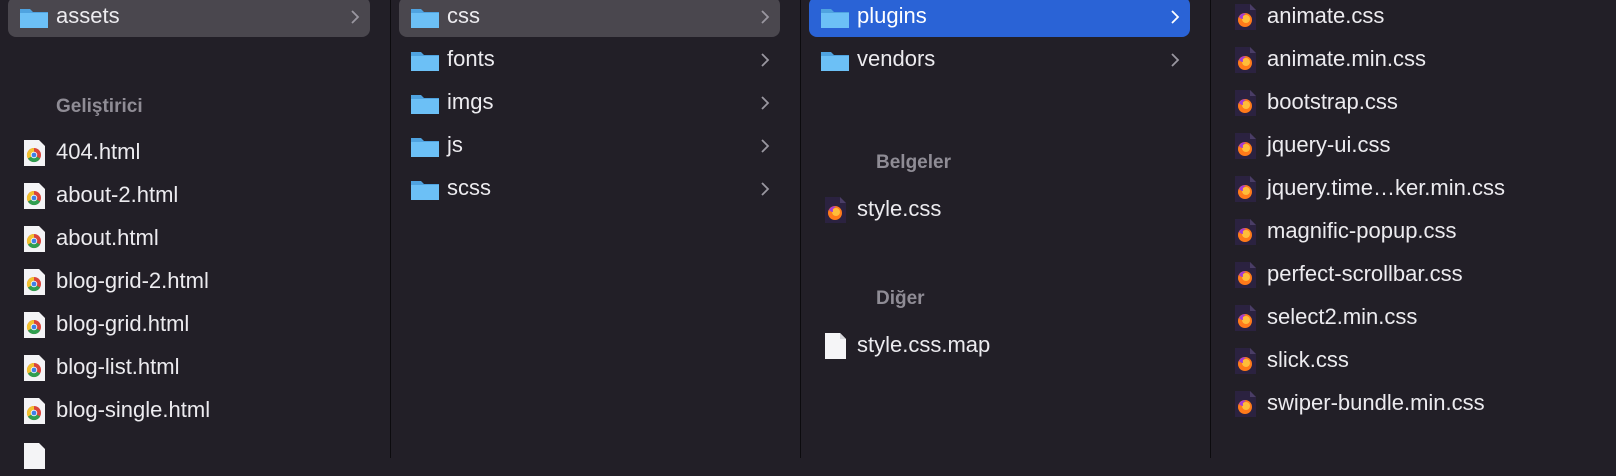 The image size is (1616, 476). Describe the element at coordinates (924, 344) in the screenshot. I see `file-label: style.css.map` at that location.